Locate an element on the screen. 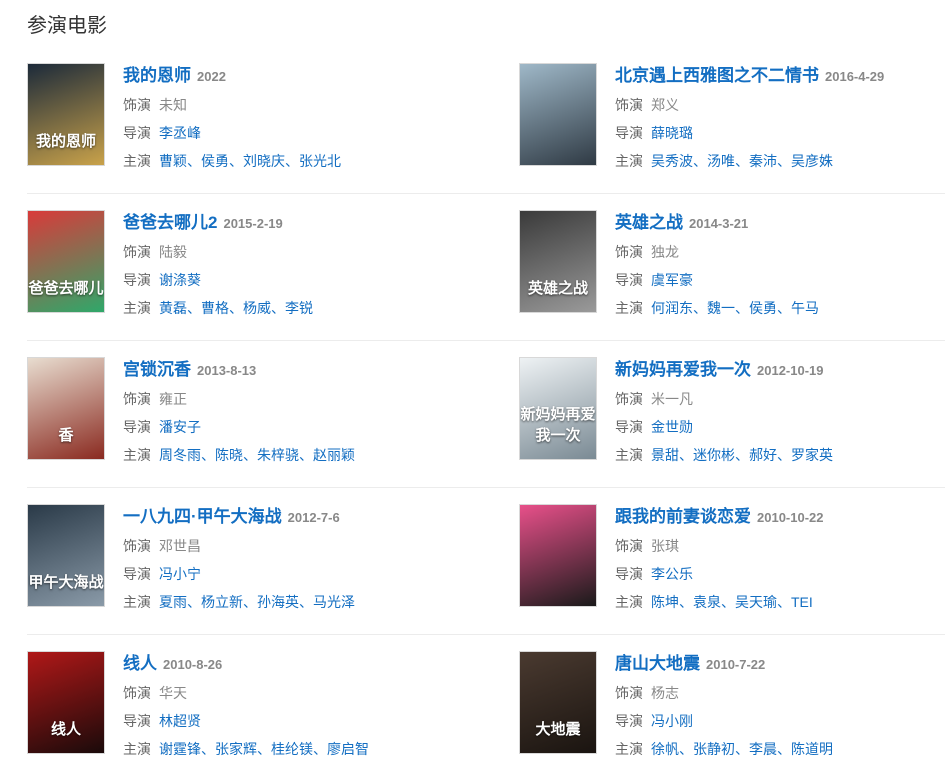 The image size is (945, 782). cast-member-link: 魏一 is located at coordinates (721, 308).